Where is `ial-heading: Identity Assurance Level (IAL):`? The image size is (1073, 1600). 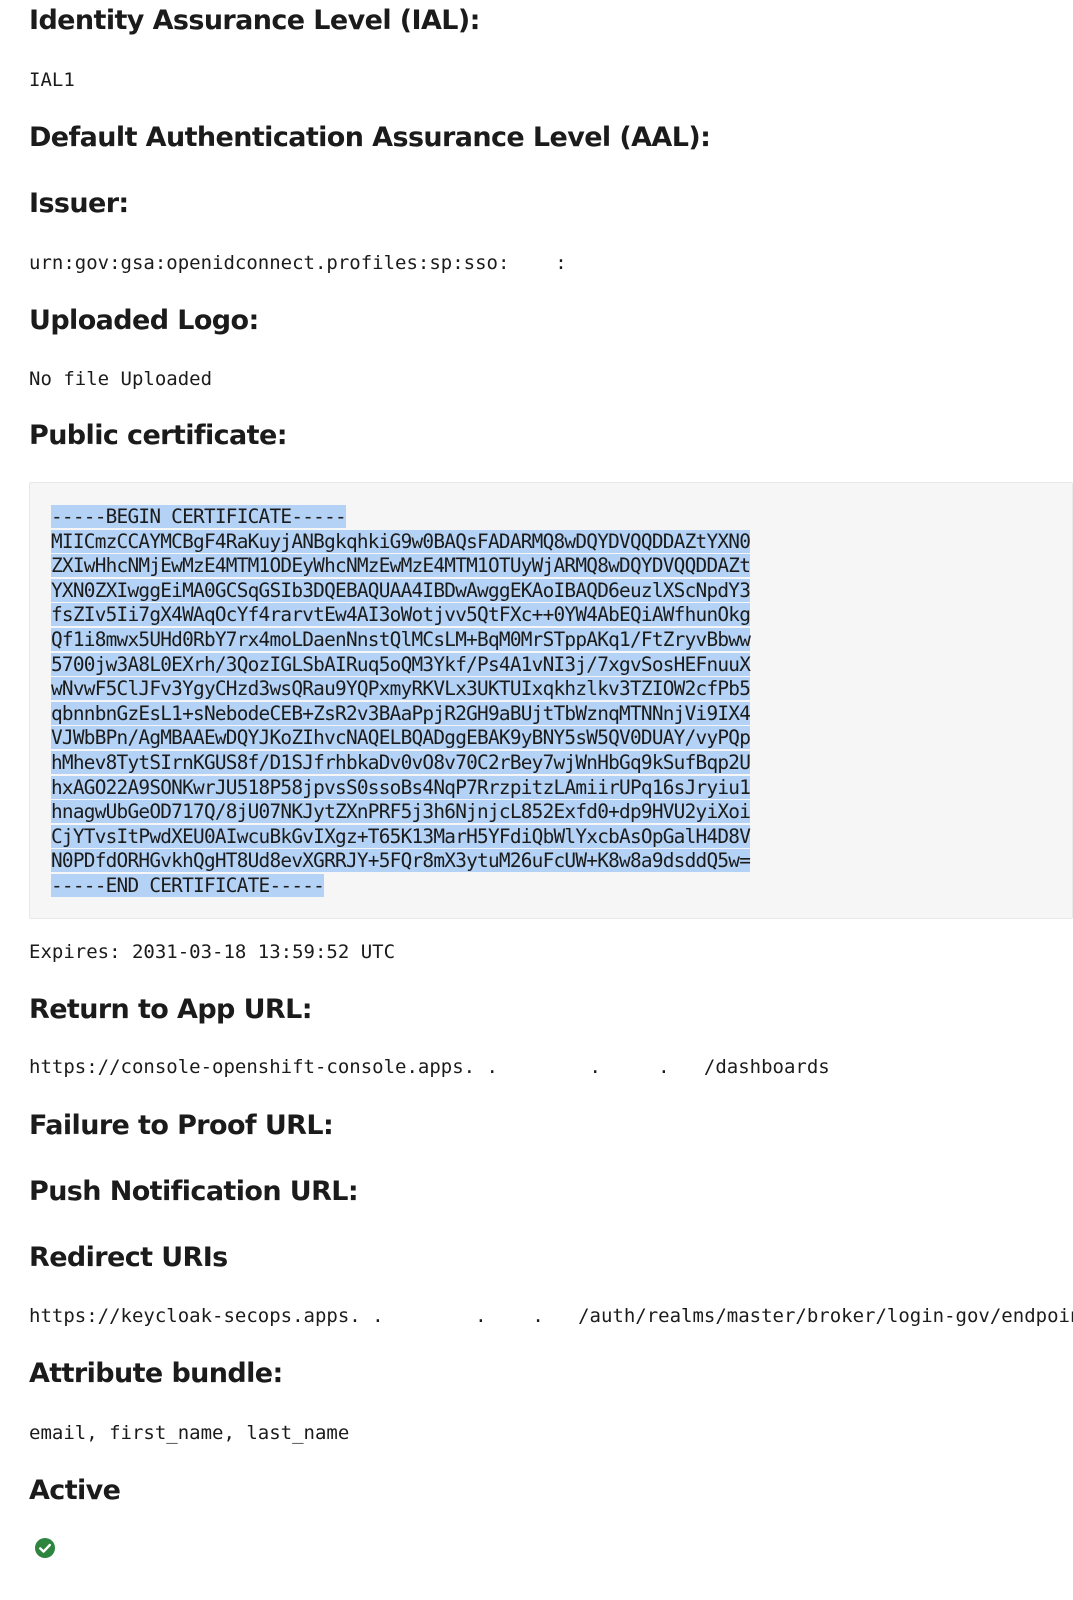 ial-heading: Identity Assurance Level (IAL): is located at coordinates (254, 20).